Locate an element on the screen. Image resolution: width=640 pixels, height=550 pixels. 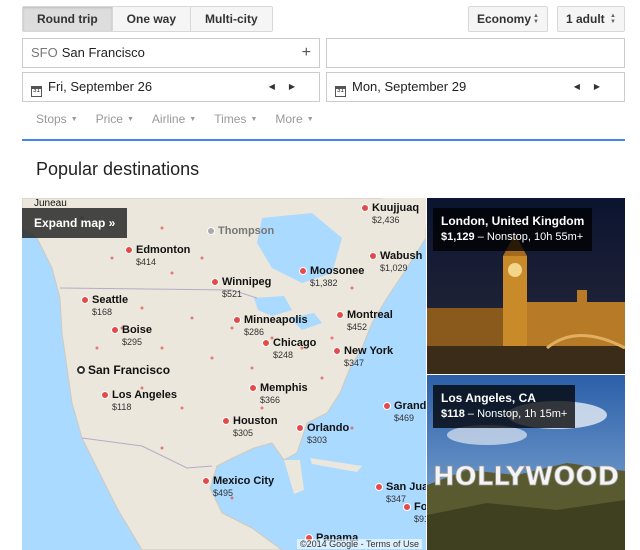
map-city-moosonee: Moosonee $1,382 is located at coordinates (332, 277).